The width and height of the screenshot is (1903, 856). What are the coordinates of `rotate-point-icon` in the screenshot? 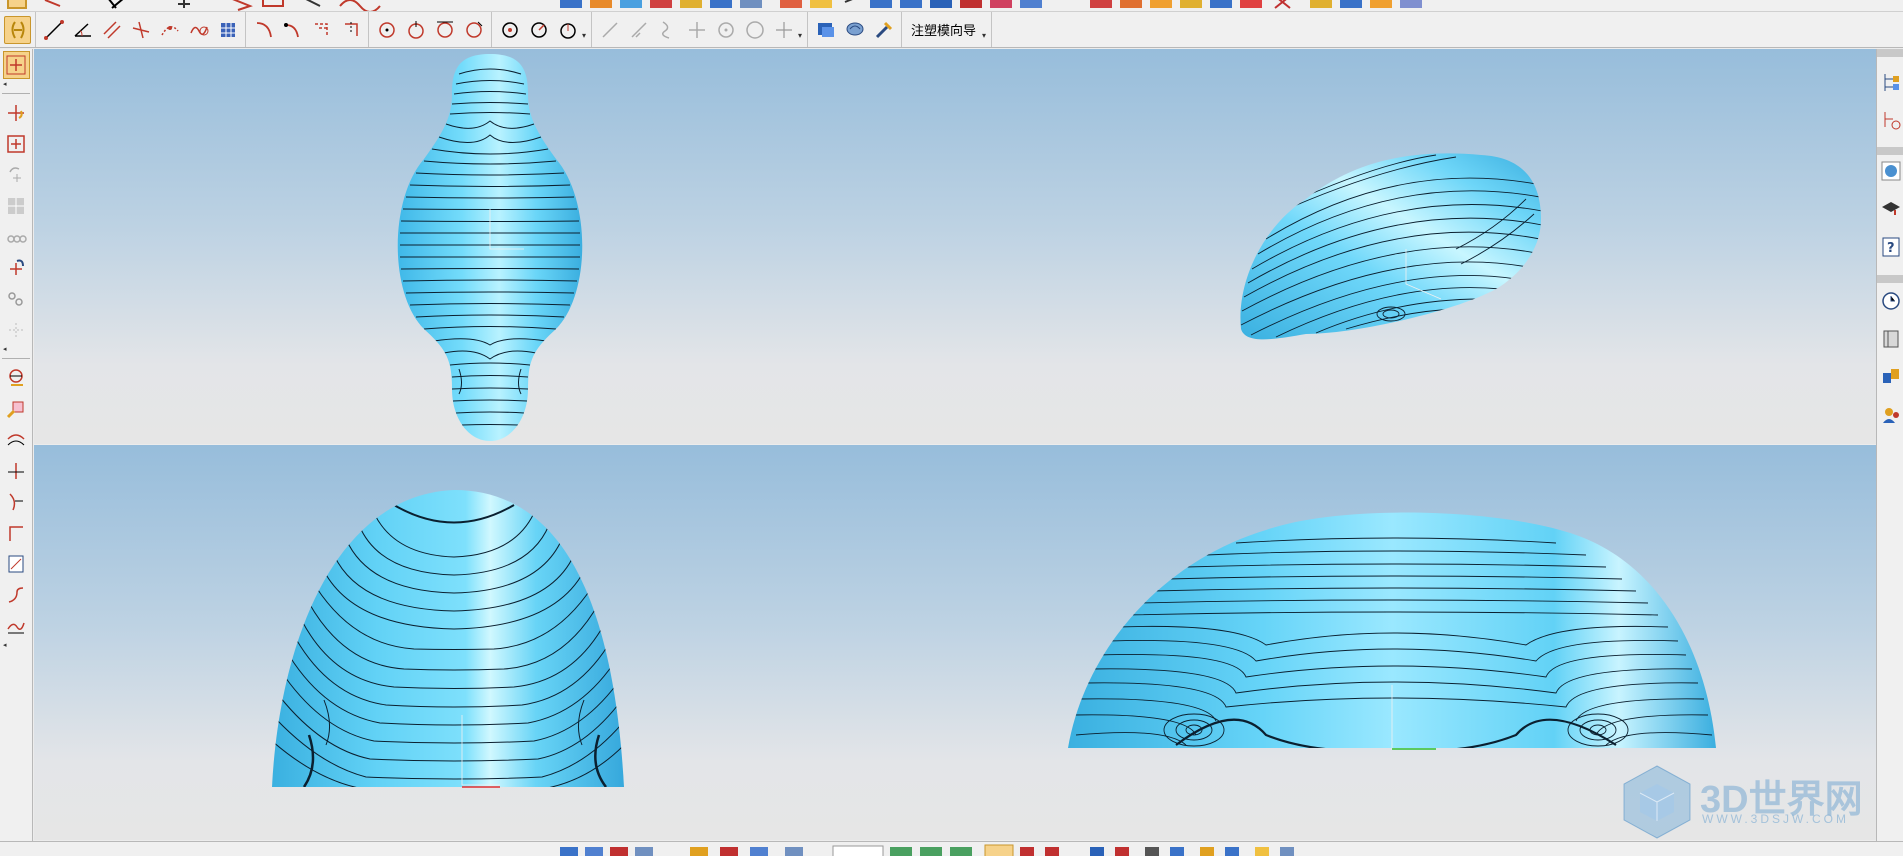 It's located at (17, 267).